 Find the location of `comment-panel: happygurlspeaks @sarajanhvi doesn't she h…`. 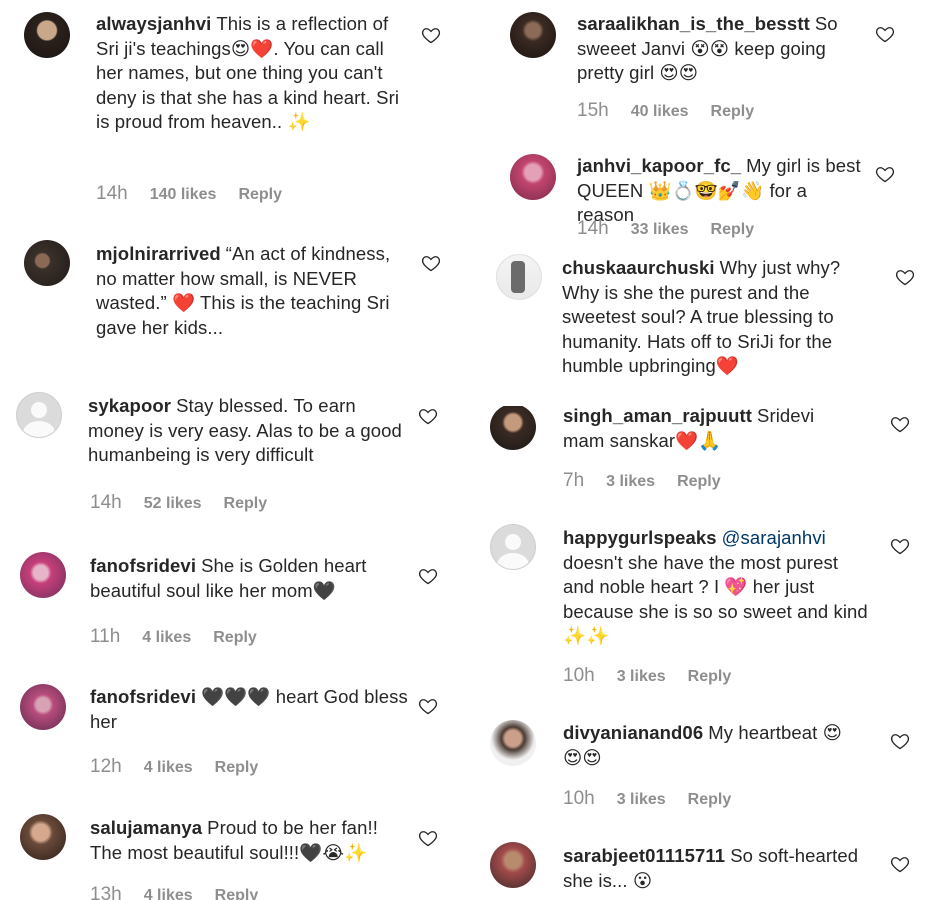

comment-panel: happygurlspeaks @sarajanhvi doesn't she h… is located at coordinates (710, 619).